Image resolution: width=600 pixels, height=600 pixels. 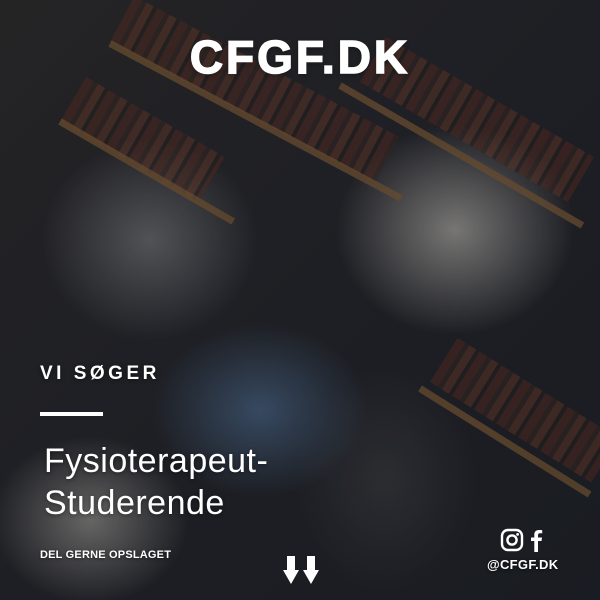 I want to click on social-handle: @CFGF.DK, so click(x=522, y=564).